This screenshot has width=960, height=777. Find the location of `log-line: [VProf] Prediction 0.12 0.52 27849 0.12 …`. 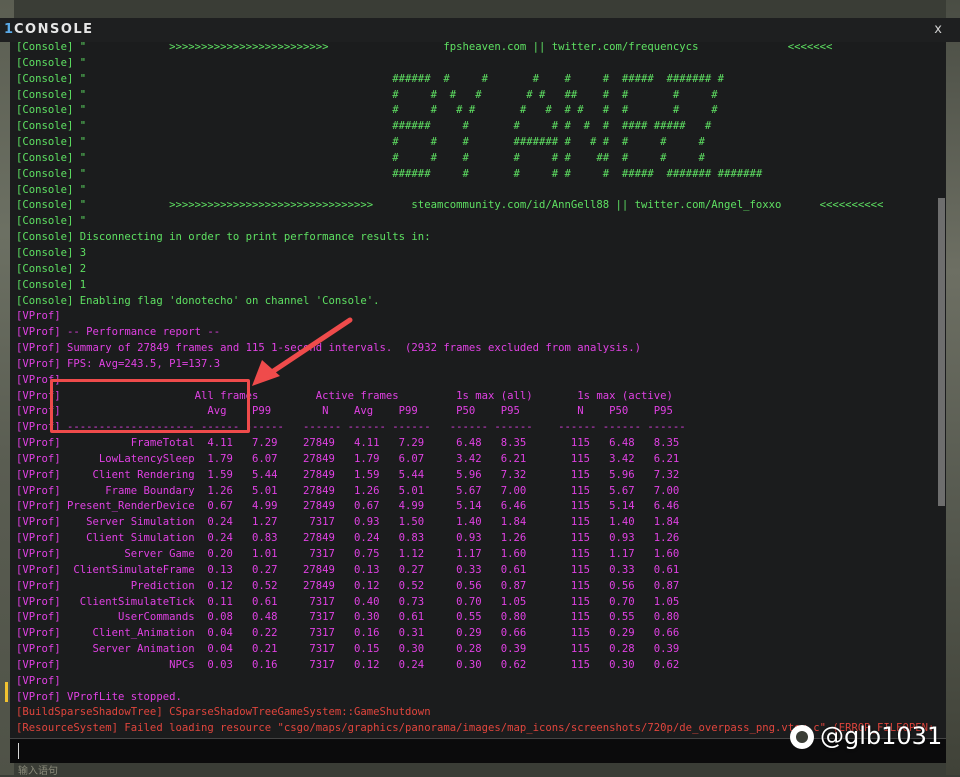

log-line: [VProf] Prediction 0.12 0.52 27849 0.12 … is located at coordinates (348, 585).